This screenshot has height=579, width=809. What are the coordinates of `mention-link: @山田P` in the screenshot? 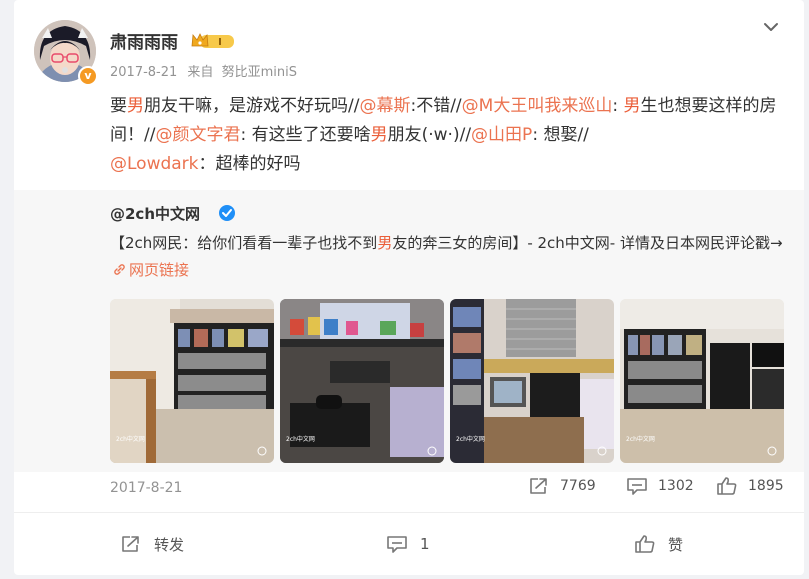 It's located at (501, 135).